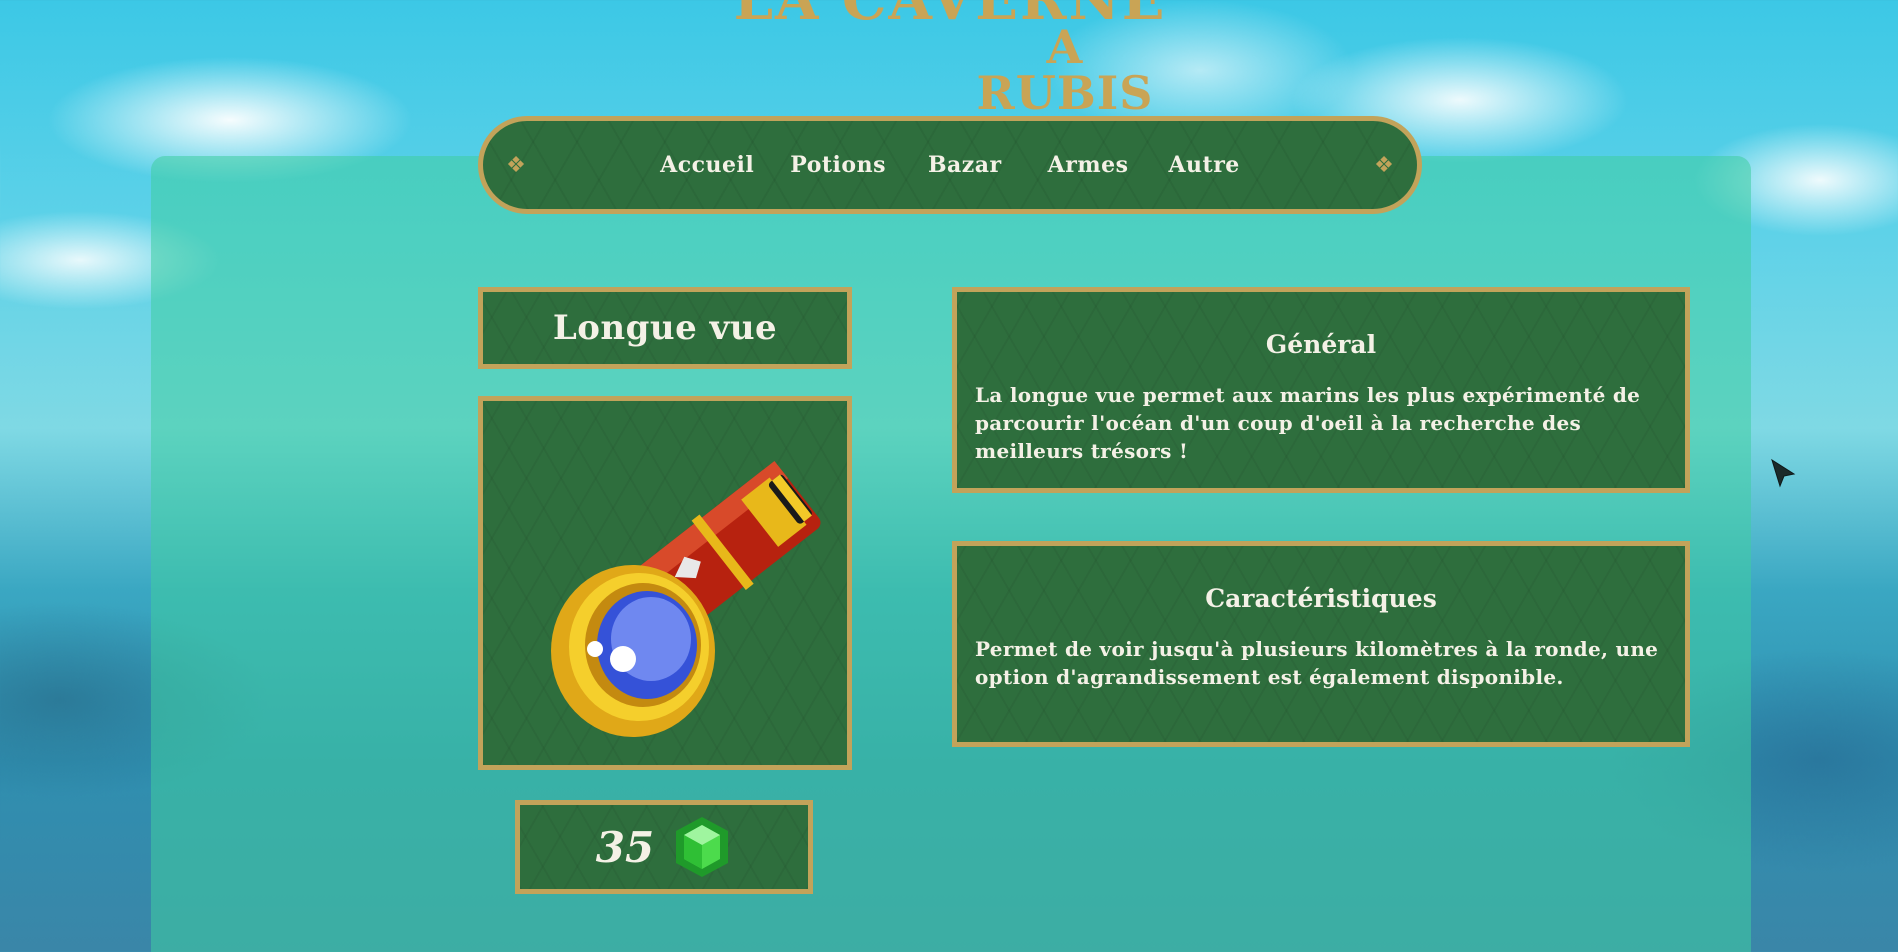 This screenshot has width=1898, height=952. I want to click on product-image-box, so click(665, 583).